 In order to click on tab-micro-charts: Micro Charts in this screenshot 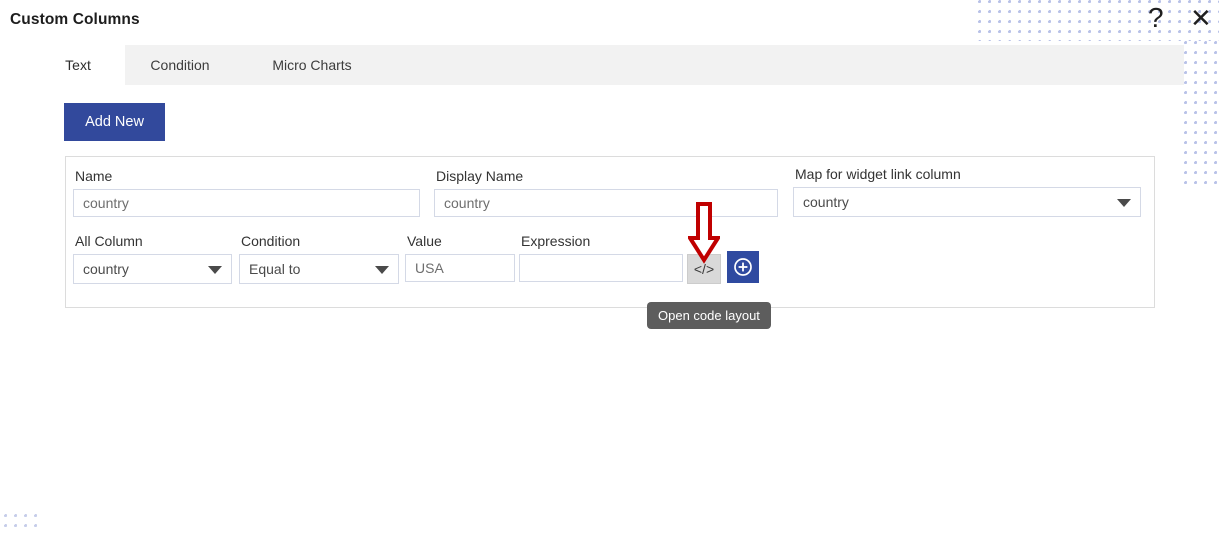, I will do `click(312, 65)`.